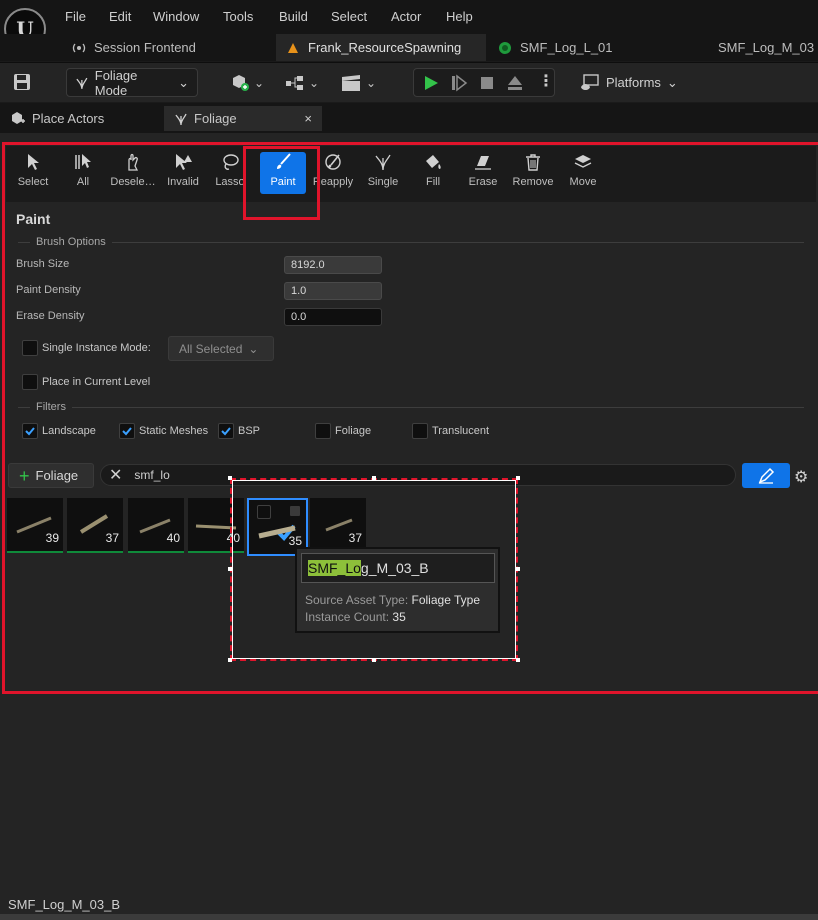 The image size is (818, 920). I want to click on menu-file: File, so click(75, 16).